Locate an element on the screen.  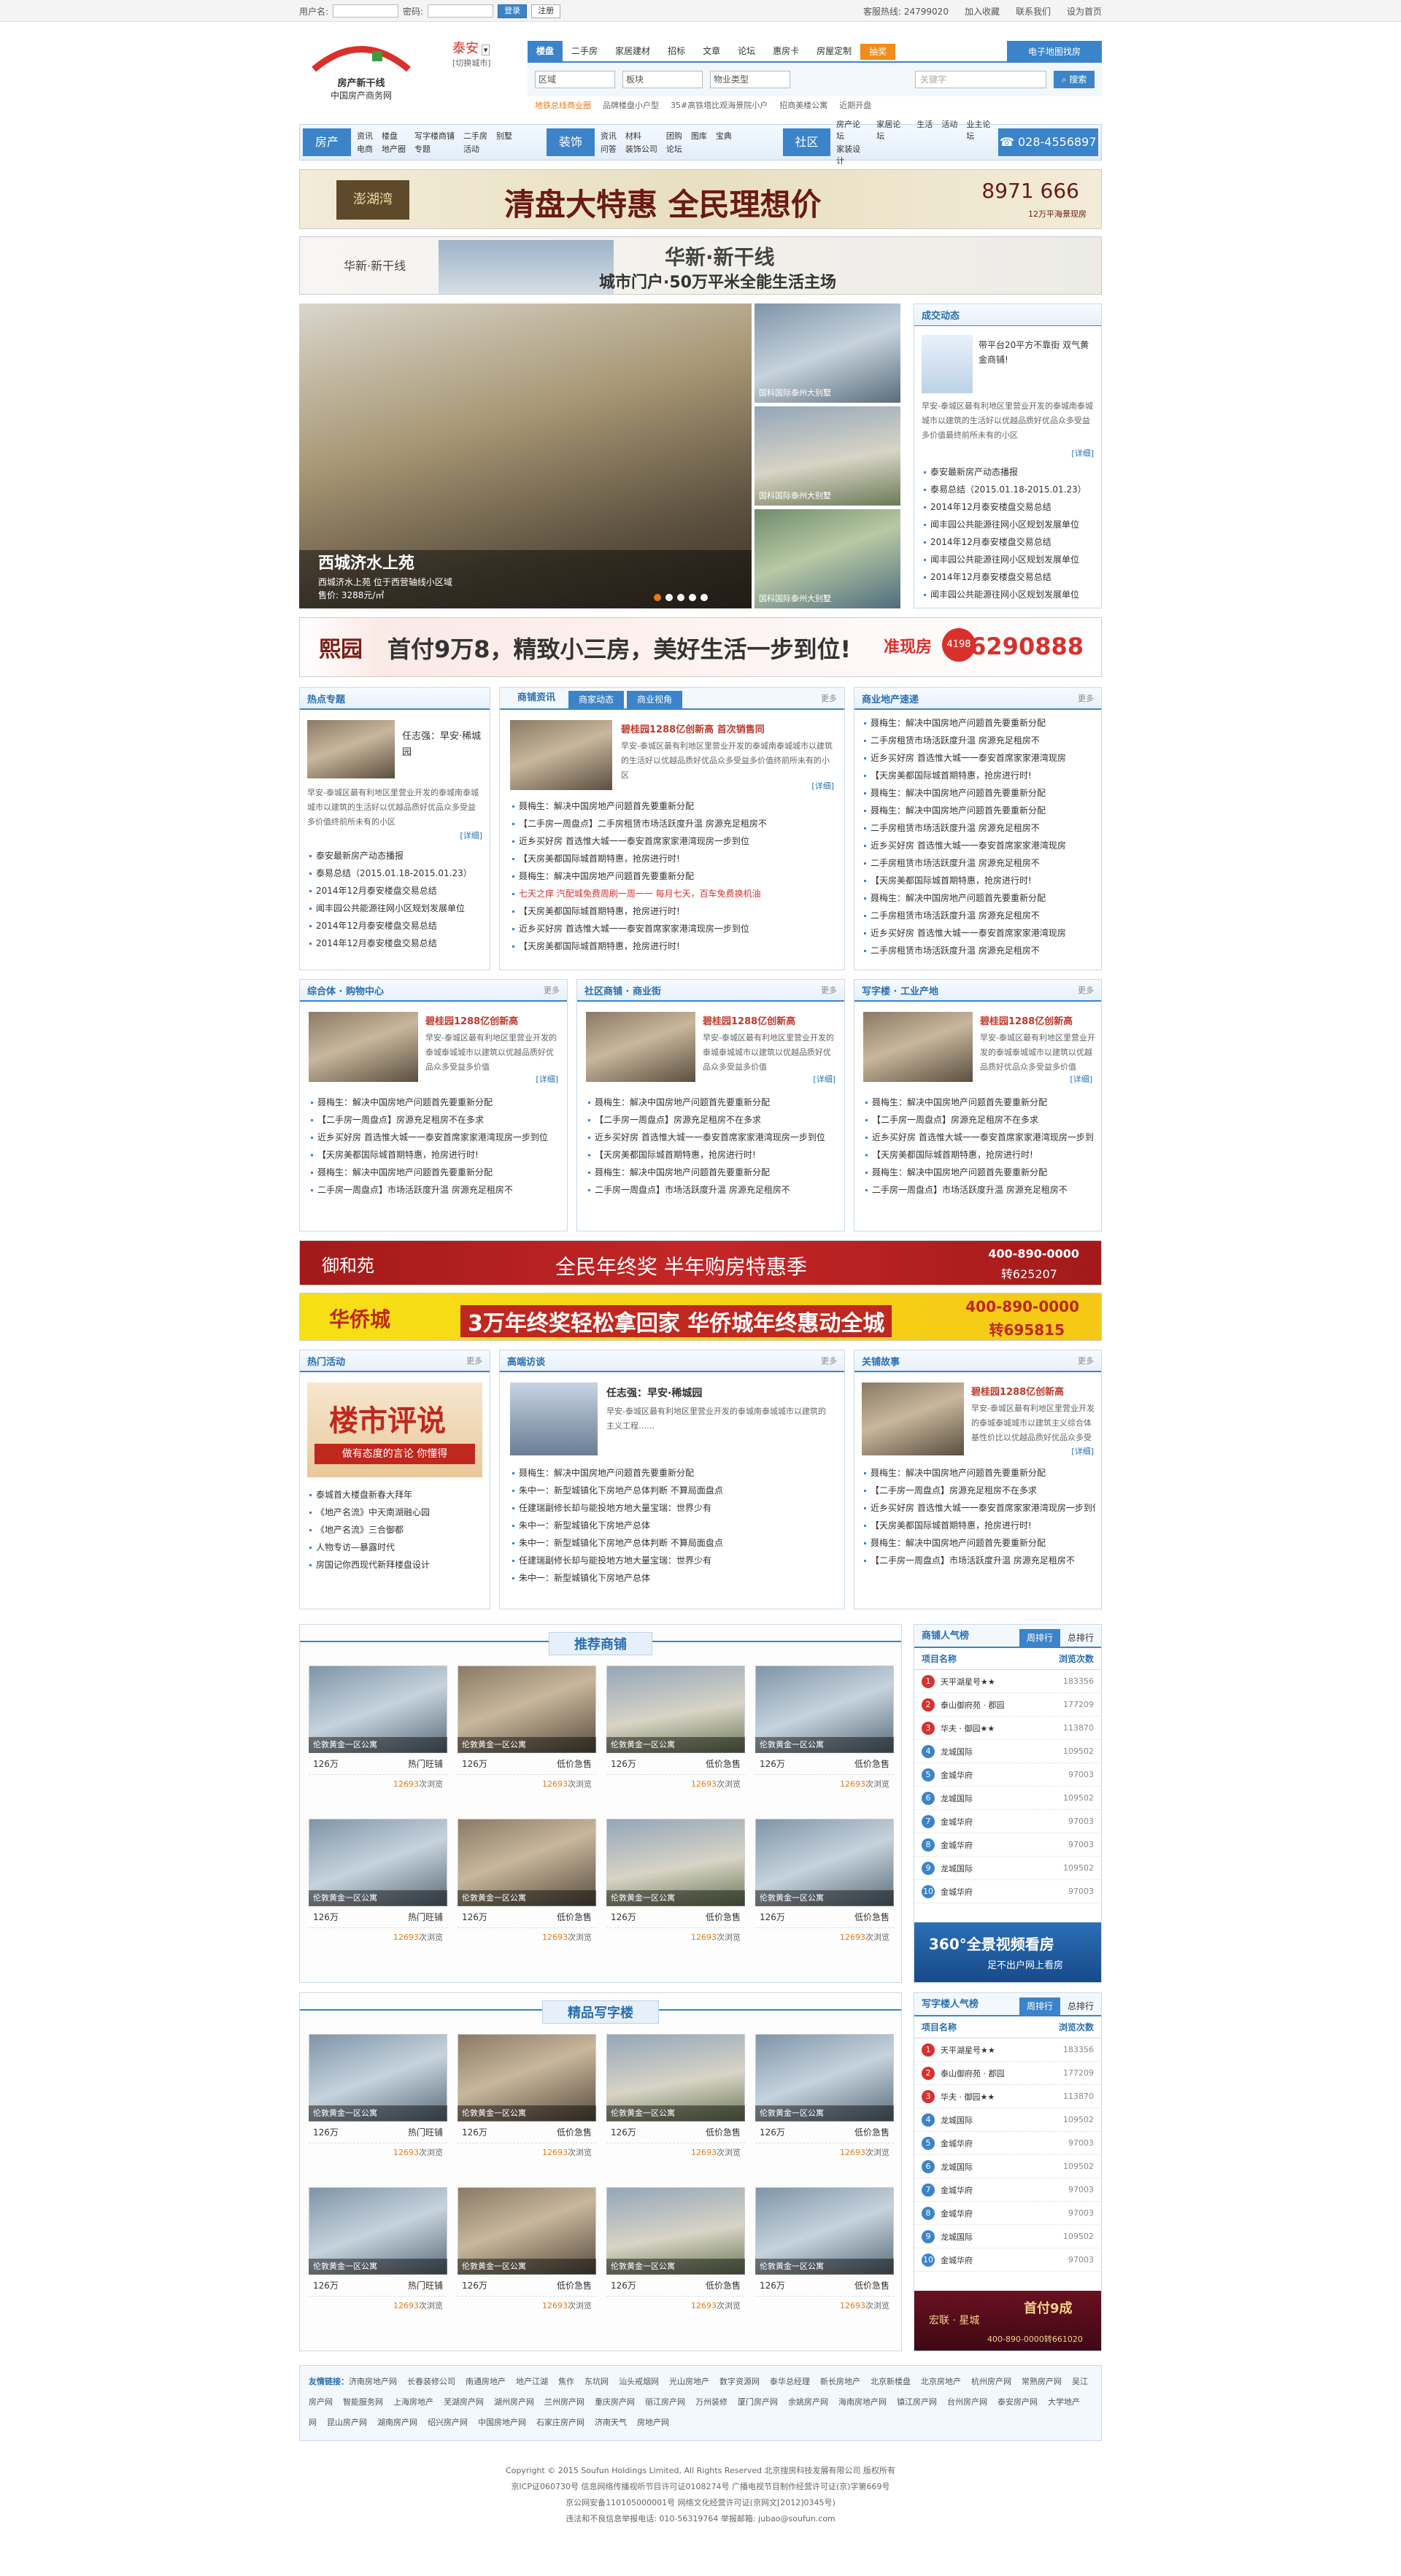
rank-row: 9 龙城国际 109502 is located at coordinates (1007, 1868).